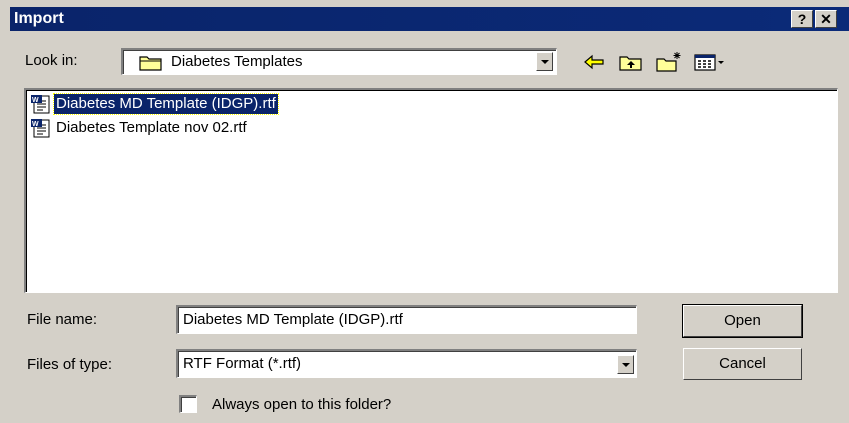  I want to click on up-one-level-icon, so click(631, 62).